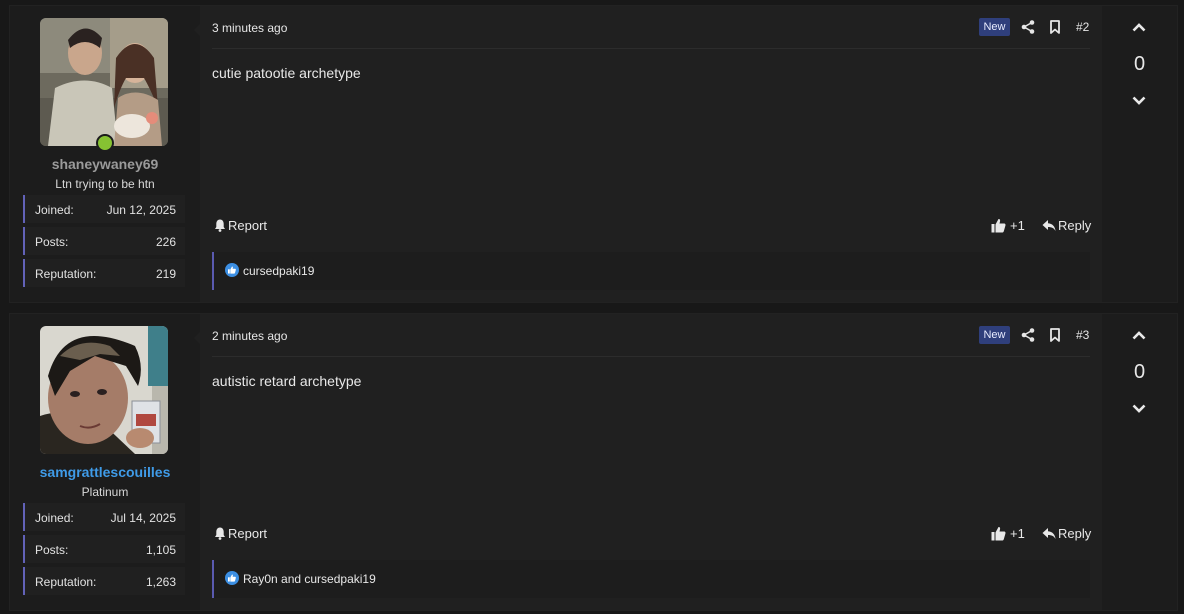  What do you see at coordinates (105, 472) in the screenshot?
I see `username: samgrattlescouilles` at bounding box center [105, 472].